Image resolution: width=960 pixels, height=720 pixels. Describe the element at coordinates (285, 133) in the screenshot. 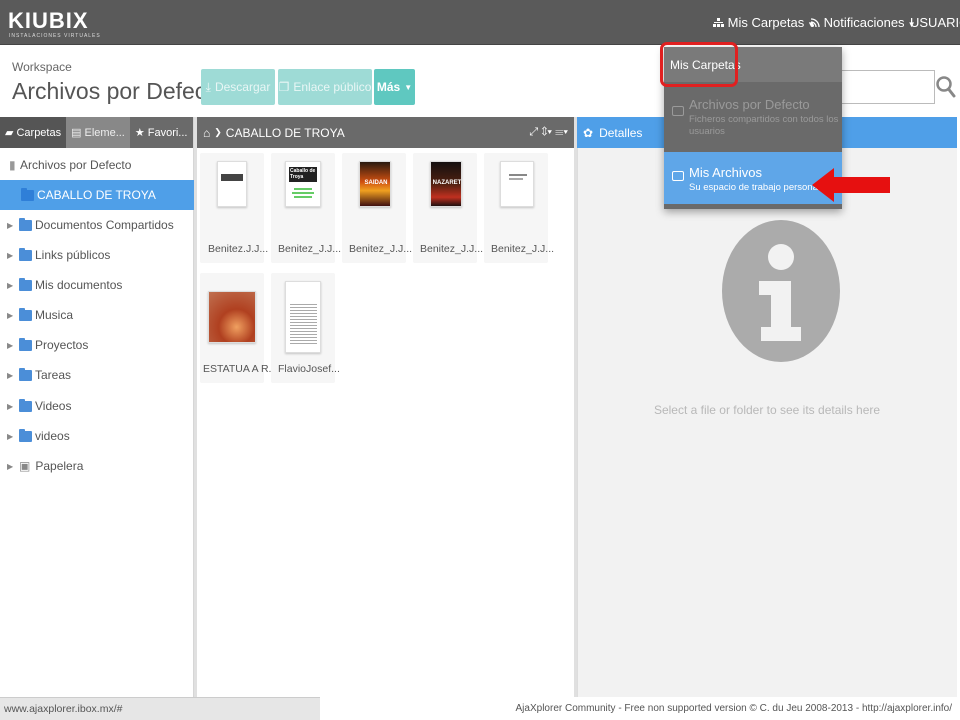

I see `breadcrumb: CABALLO DE TROYA` at that location.